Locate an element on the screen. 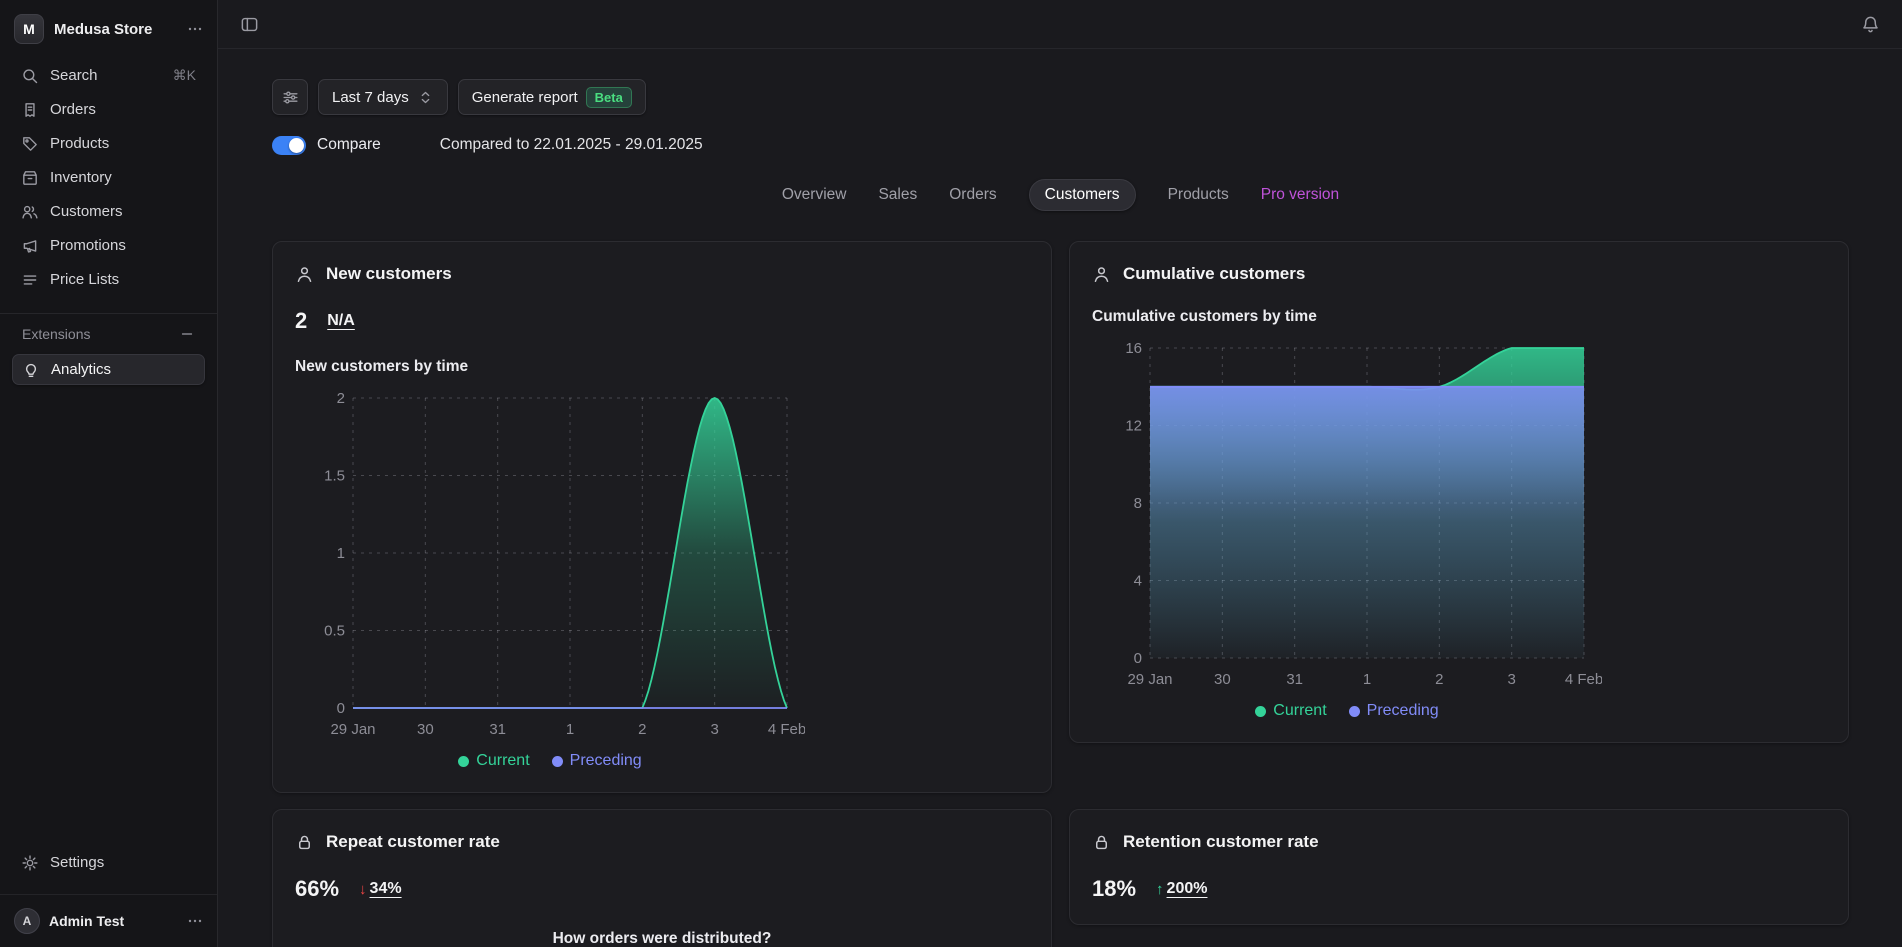  metric-row: 18% ↑ 200% is located at coordinates (1459, 889).